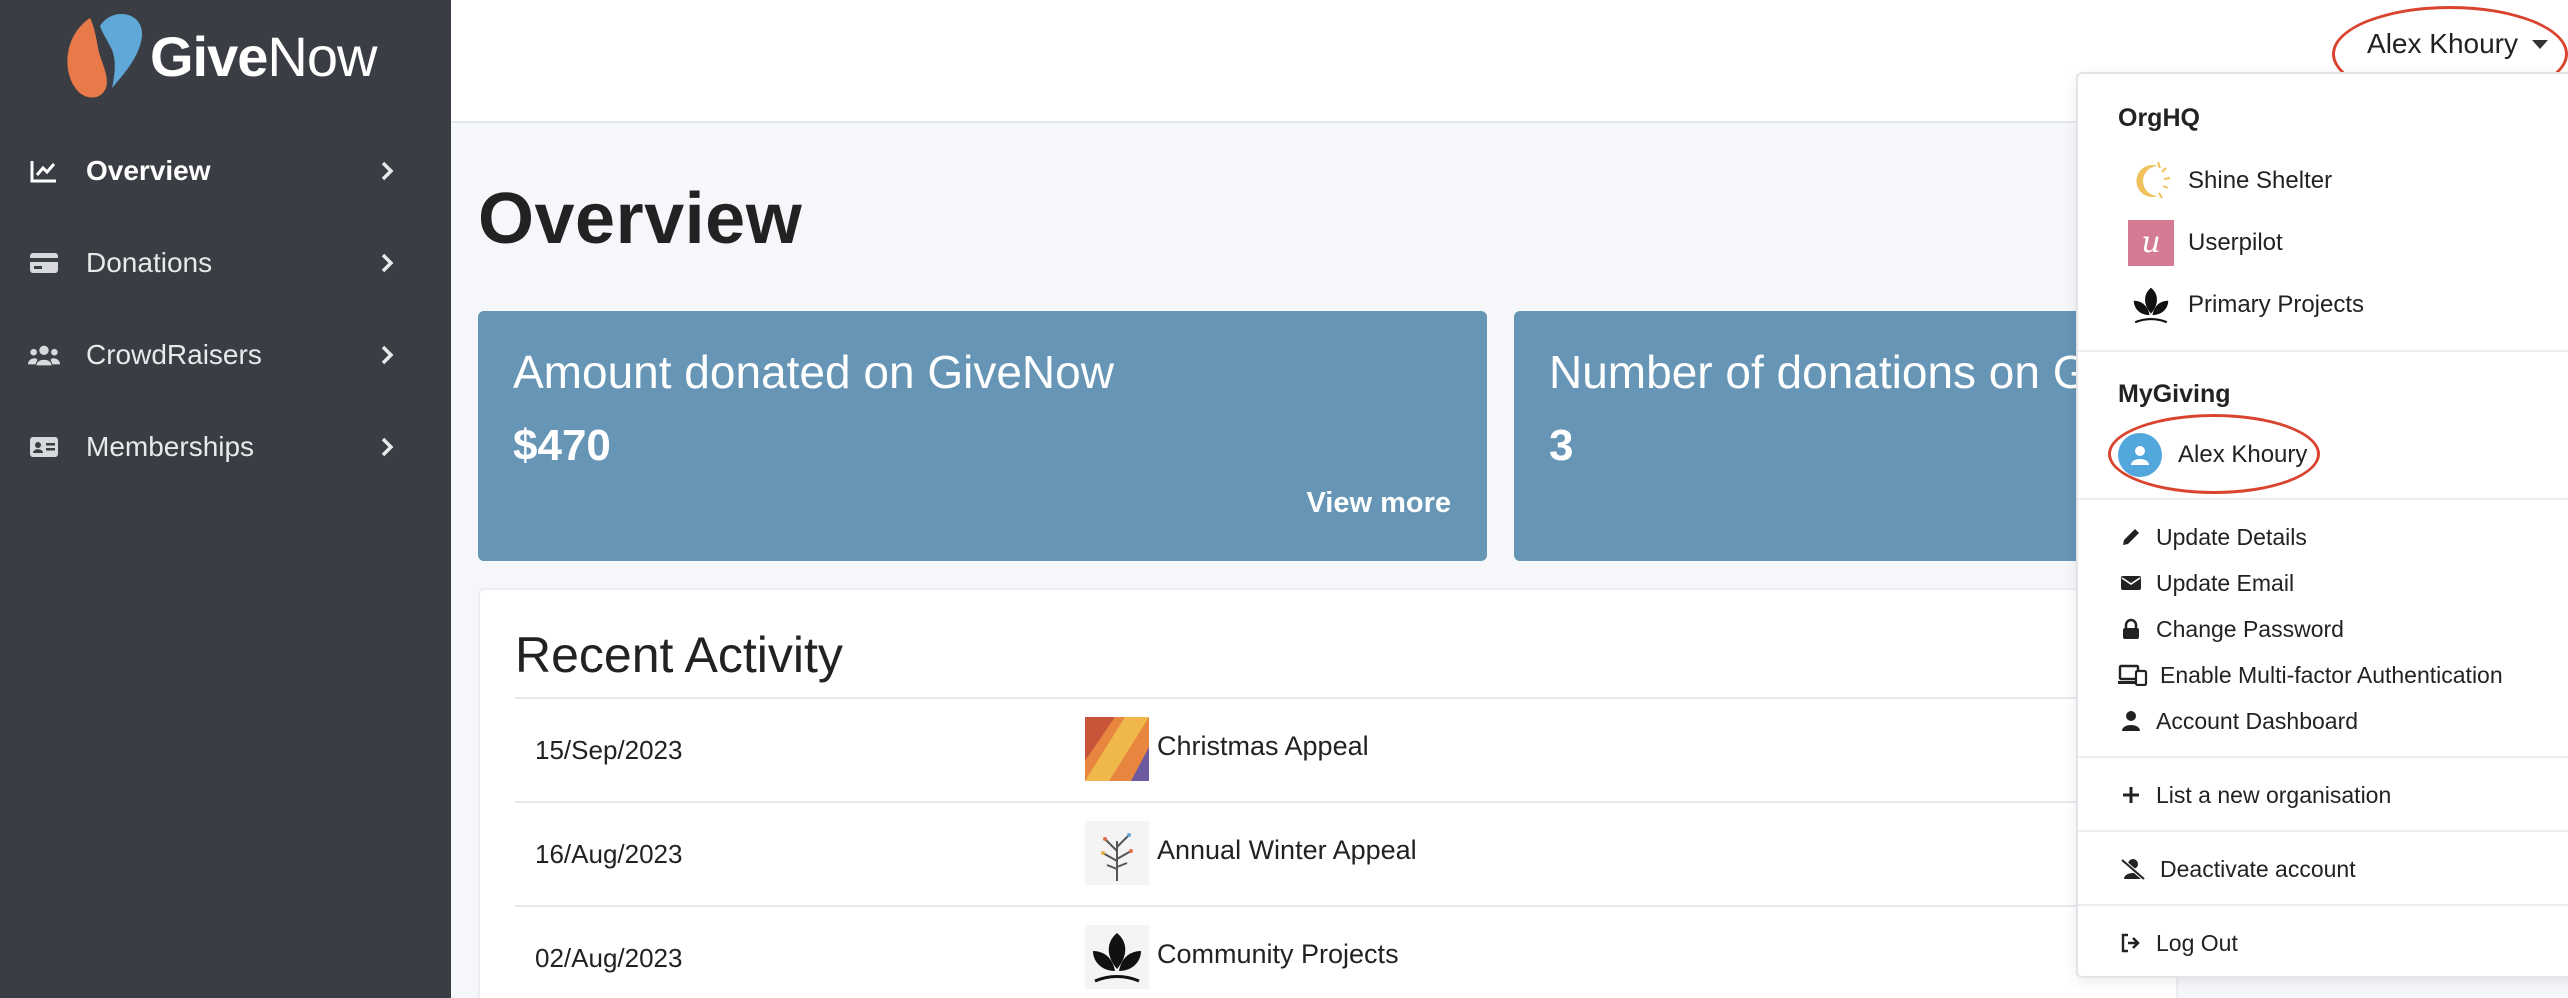 Image resolution: width=2568 pixels, height=998 pixels. What do you see at coordinates (2151, 181) in the screenshot?
I see `sun-logo-icon` at bounding box center [2151, 181].